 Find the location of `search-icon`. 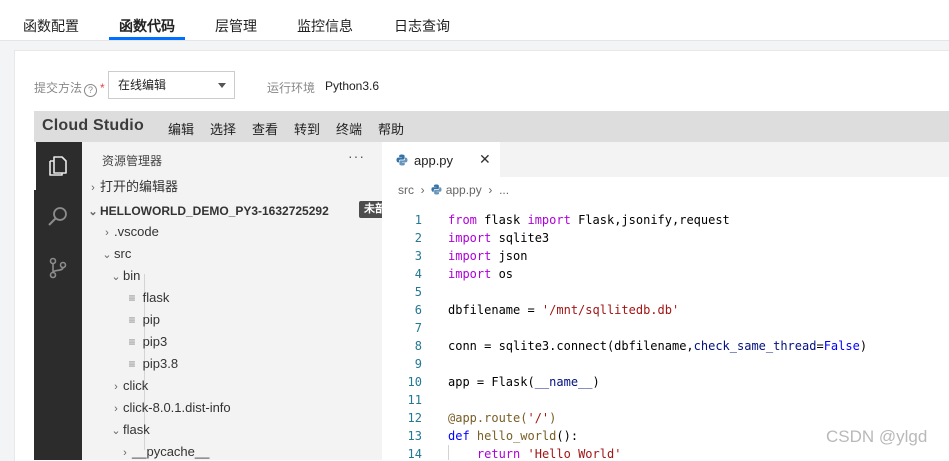

search-icon is located at coordinates (58, 216).